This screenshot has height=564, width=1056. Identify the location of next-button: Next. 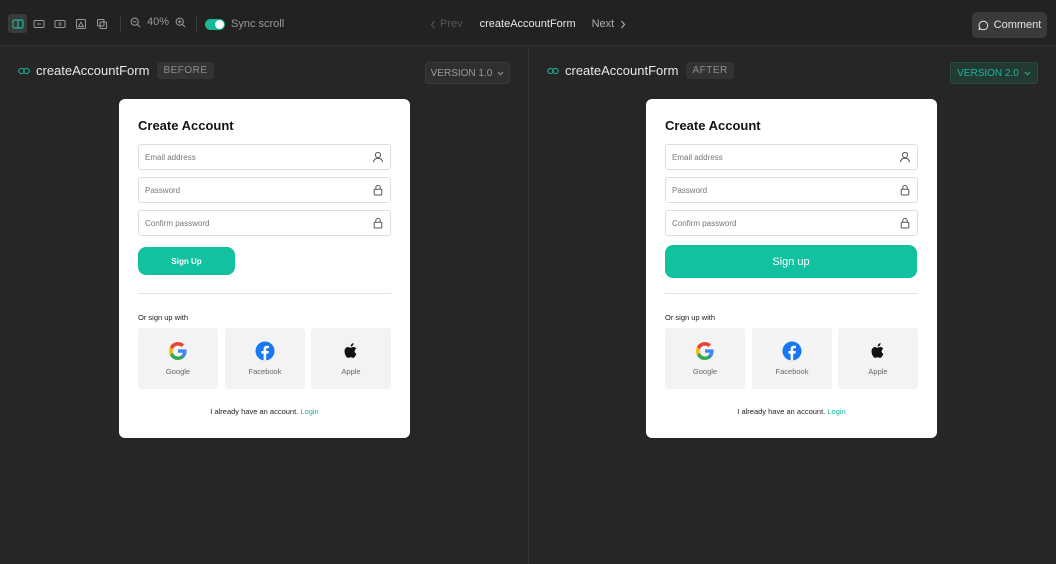
(609, 24).